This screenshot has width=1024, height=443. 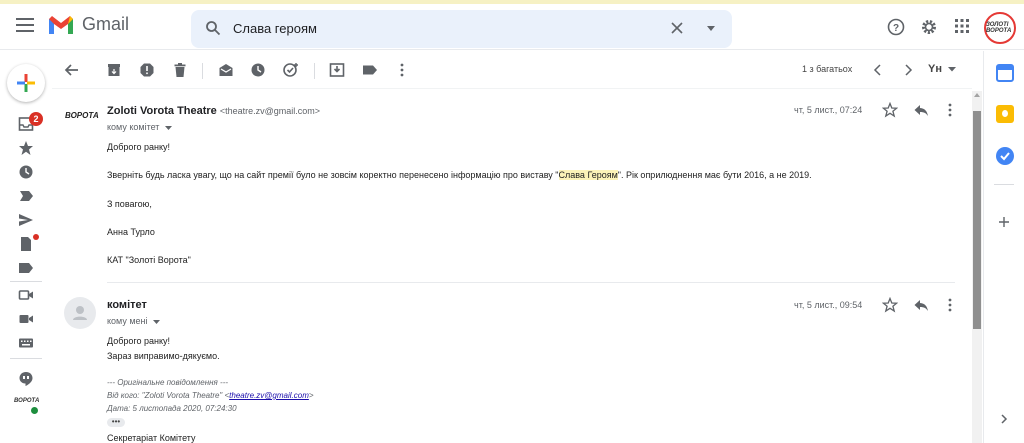 I want to click on sender-logo-text: ВОРОТА, so click(x=82, y=115).